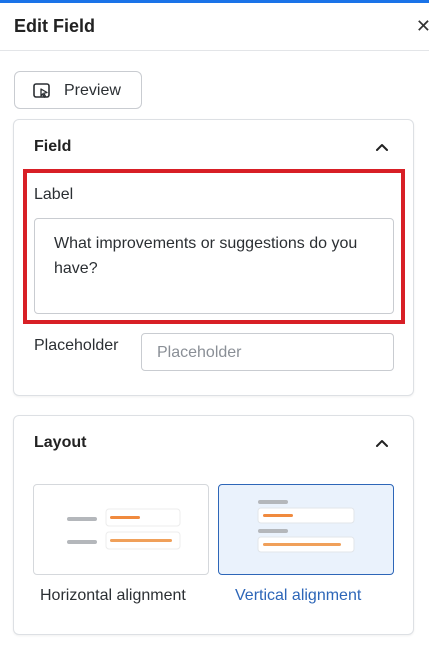  Describe the element at coordinates (41, 90) in the screenshot. I see `preview-icon` at that location.